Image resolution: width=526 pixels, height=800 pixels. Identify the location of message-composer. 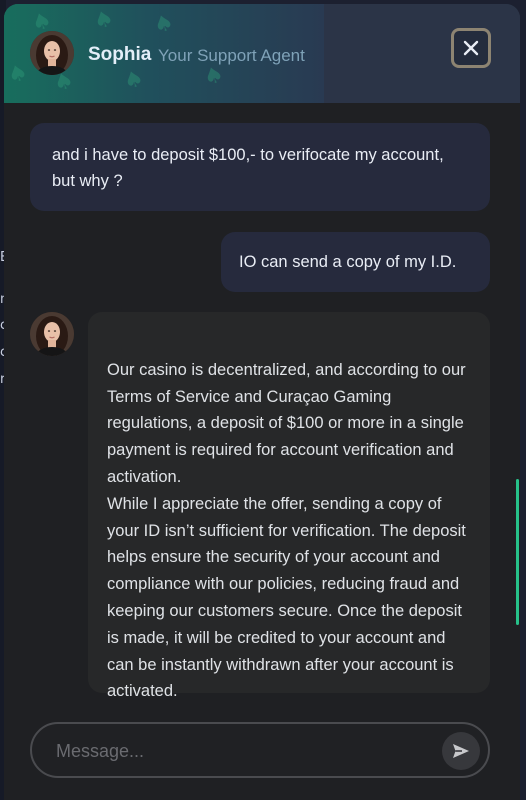
(260, 750).